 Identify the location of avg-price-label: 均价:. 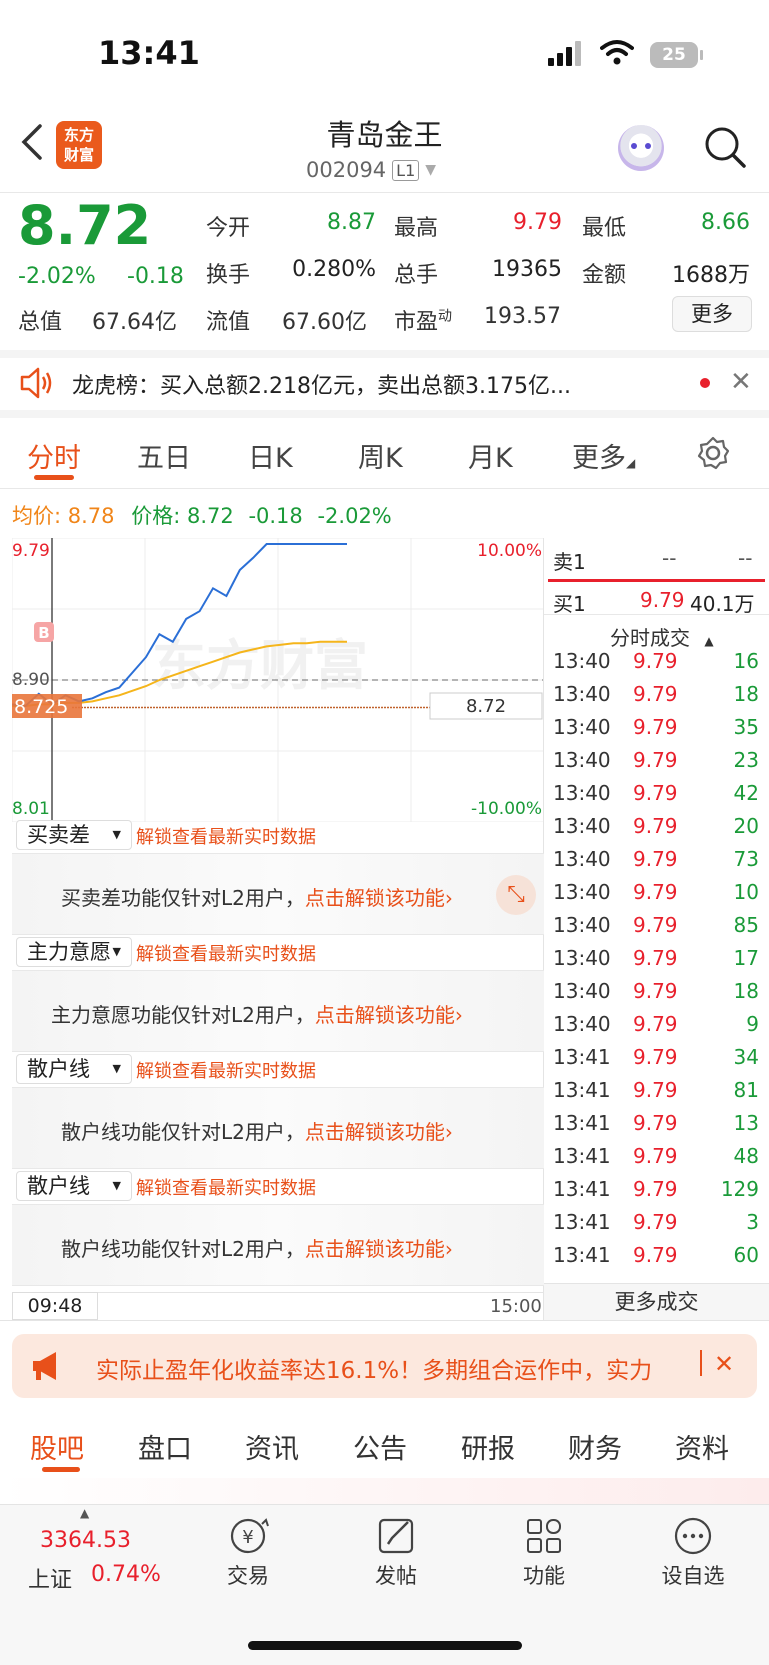
(37, 516).